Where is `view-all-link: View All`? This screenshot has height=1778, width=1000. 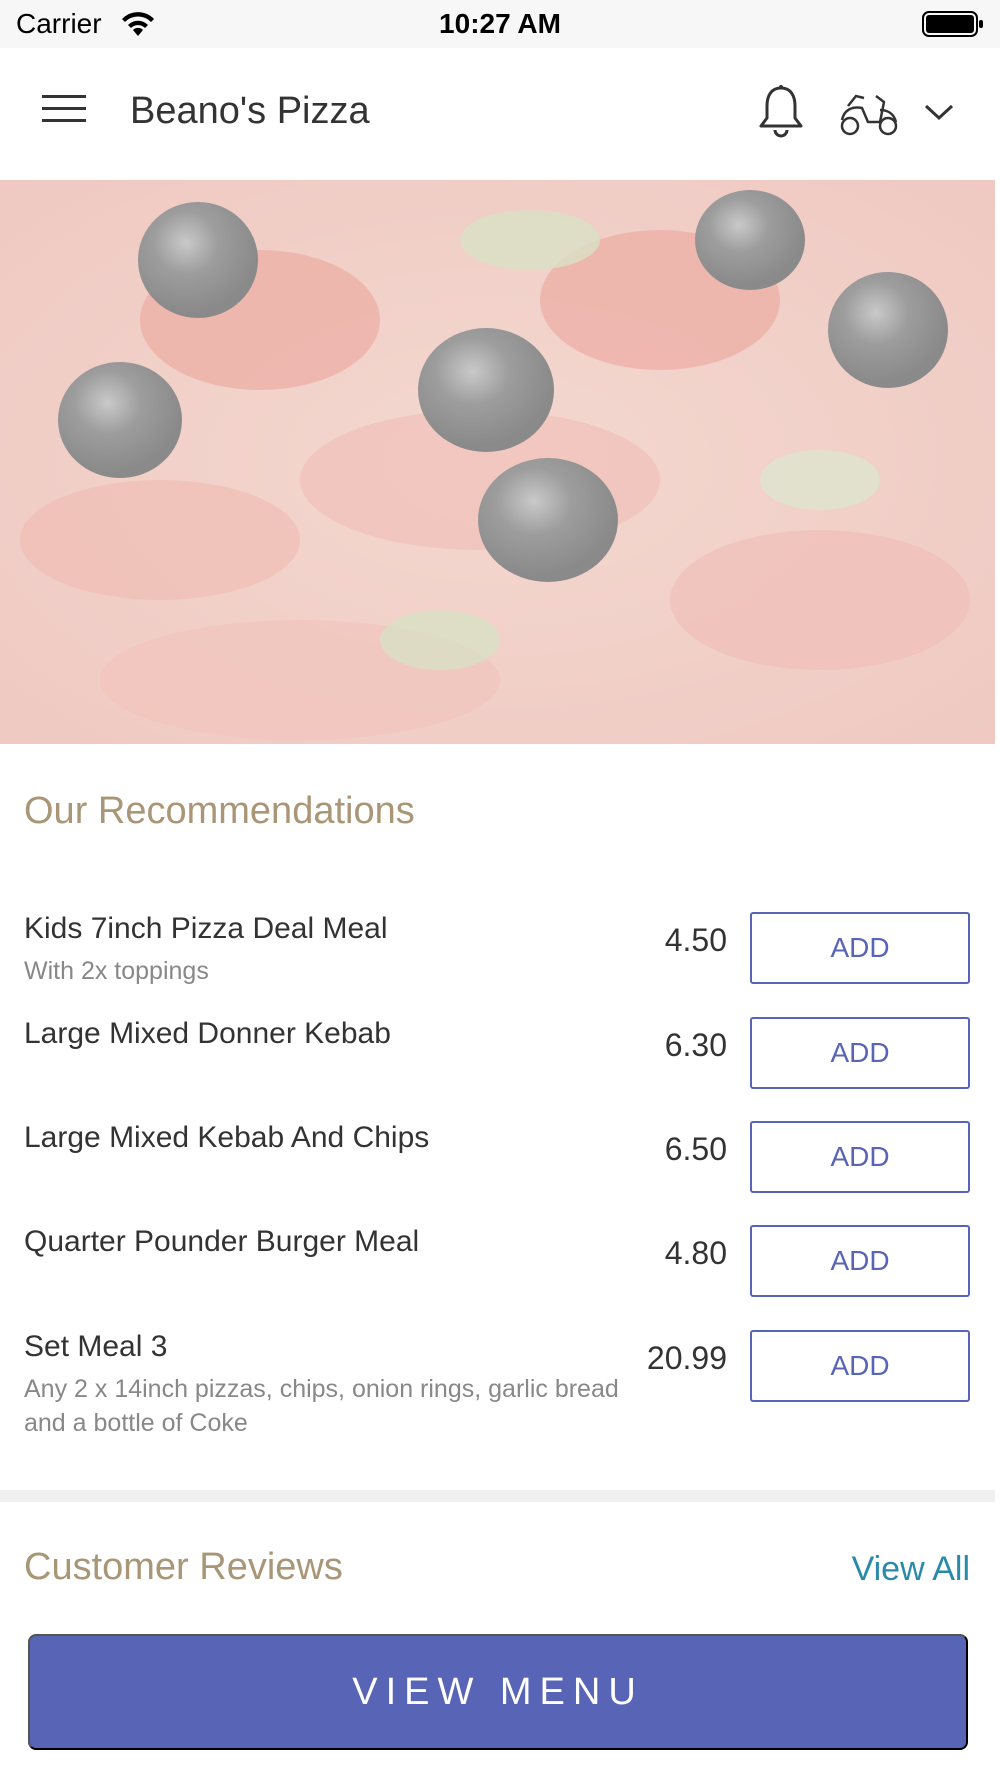
view-all-link: View All is located at coordinates (911, 1569).